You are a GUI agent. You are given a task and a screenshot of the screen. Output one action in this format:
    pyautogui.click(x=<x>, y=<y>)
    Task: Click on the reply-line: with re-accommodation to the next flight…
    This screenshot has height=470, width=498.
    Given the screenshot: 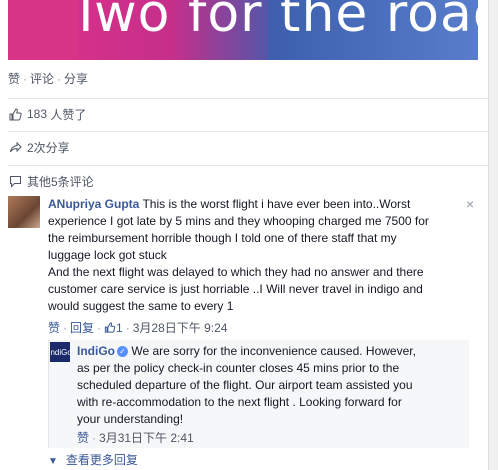 What is the action you would take?
    pyautogui.click(x=239, y=402)
    